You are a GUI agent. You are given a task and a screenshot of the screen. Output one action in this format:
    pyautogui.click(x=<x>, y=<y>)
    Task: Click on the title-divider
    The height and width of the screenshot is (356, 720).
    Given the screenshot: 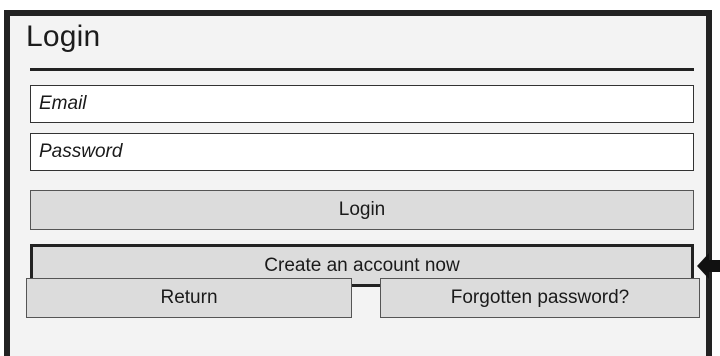 What is the action you would take?
    pyautogui.click(x=362, y=69)
    